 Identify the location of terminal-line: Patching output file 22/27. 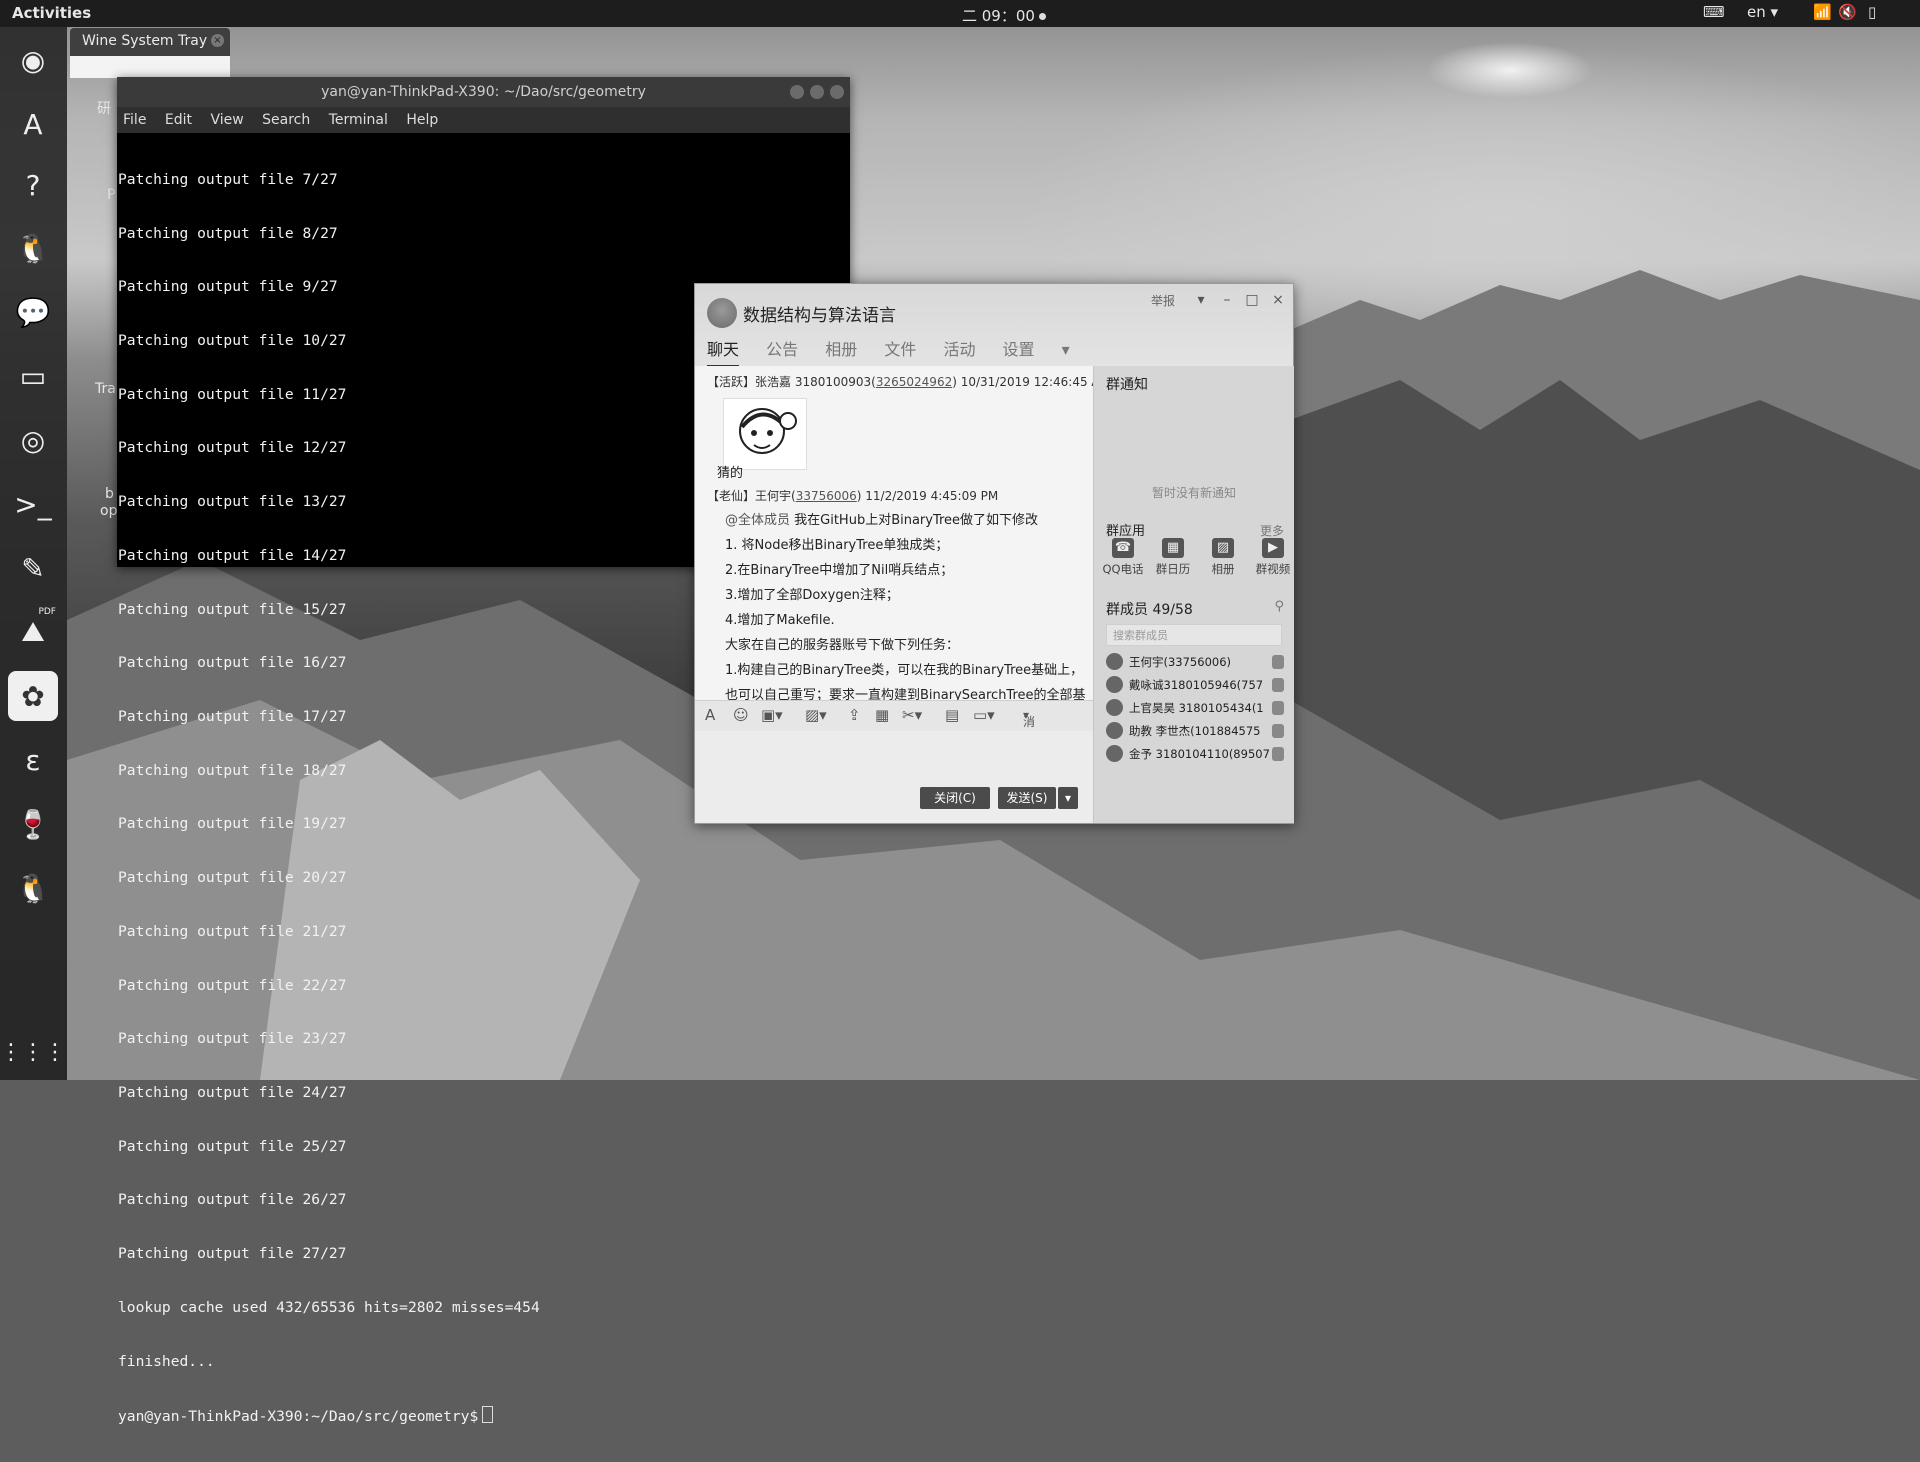
(232, 985).